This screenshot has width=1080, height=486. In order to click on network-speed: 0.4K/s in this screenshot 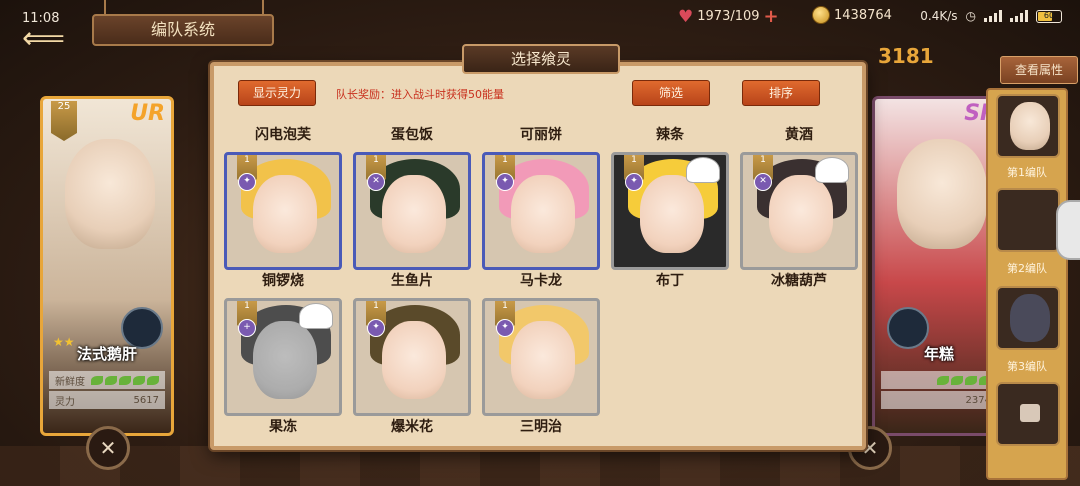, I will do `click(939, 16)`.